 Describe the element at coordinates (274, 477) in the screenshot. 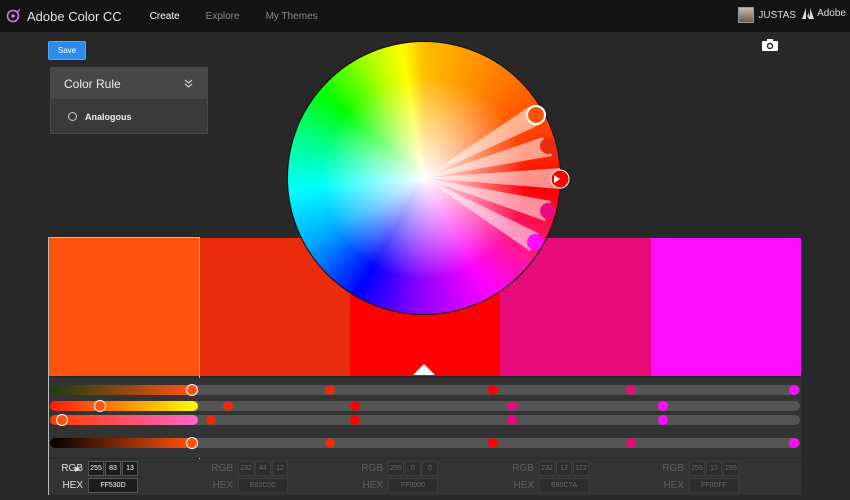

I see `color-values-2: RGB 232 44 12 HEX E82C0C` at that location.